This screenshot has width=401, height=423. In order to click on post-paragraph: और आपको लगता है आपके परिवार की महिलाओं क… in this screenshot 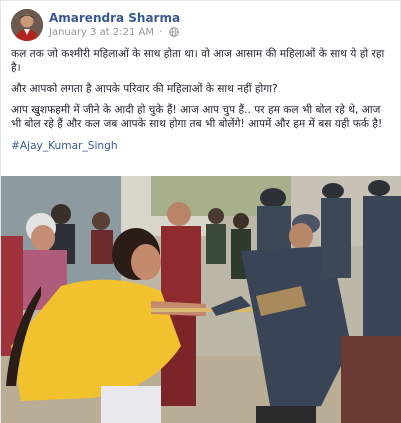, I will do `click(144, 89)`.